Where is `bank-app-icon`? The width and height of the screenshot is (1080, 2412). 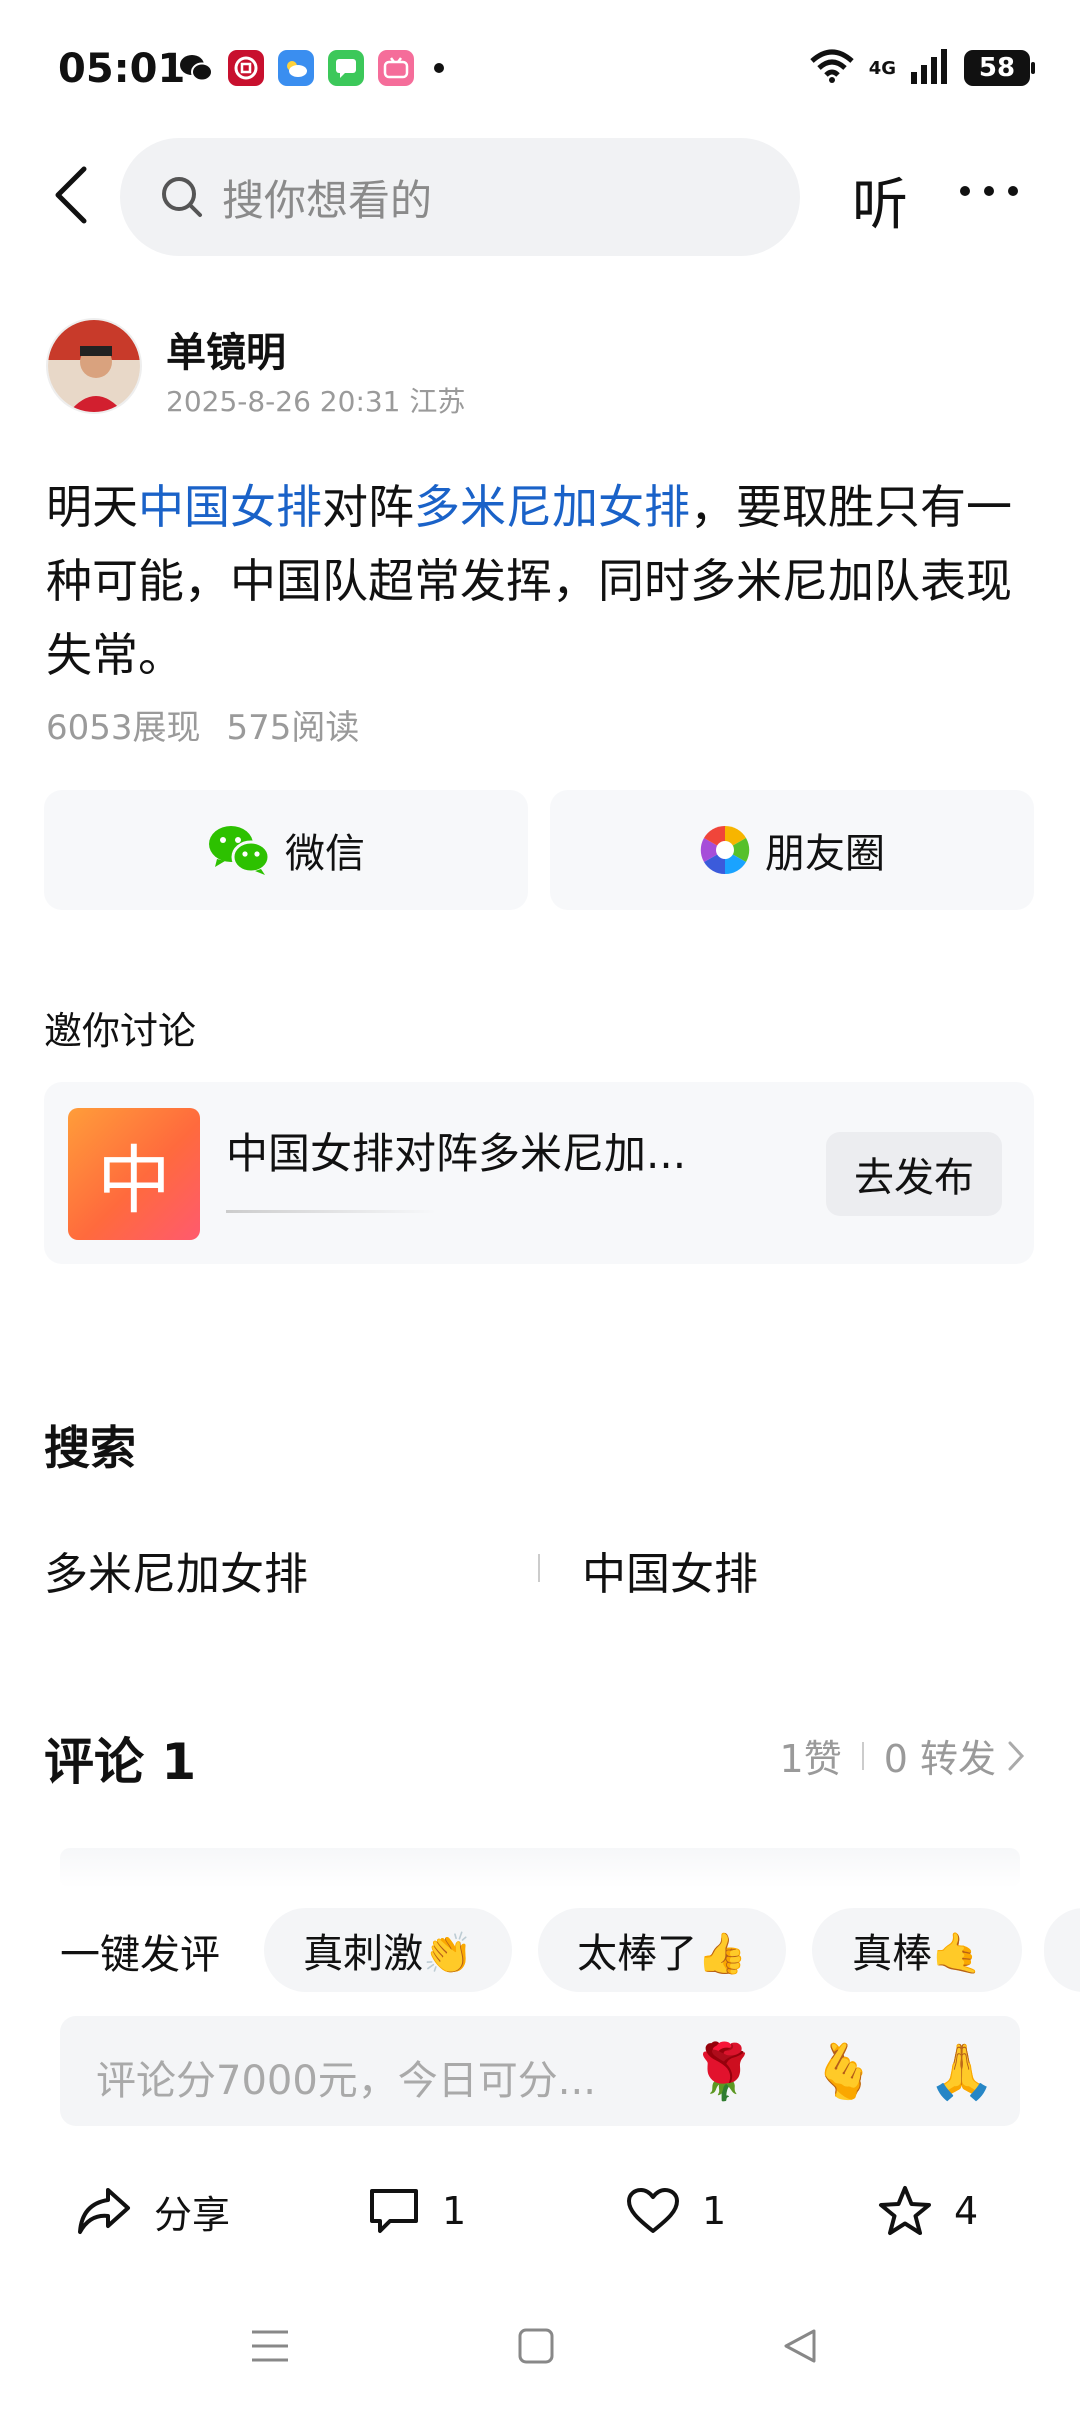
bank-app-icon is located at coordinates (246, 68).